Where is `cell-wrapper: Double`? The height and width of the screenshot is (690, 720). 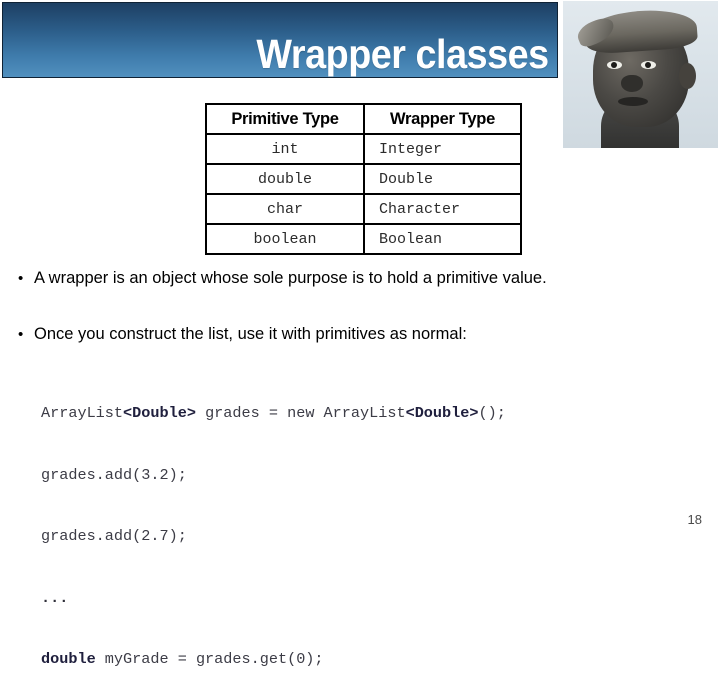 cell-wrapper: Double is located at coordinates (442, 179).